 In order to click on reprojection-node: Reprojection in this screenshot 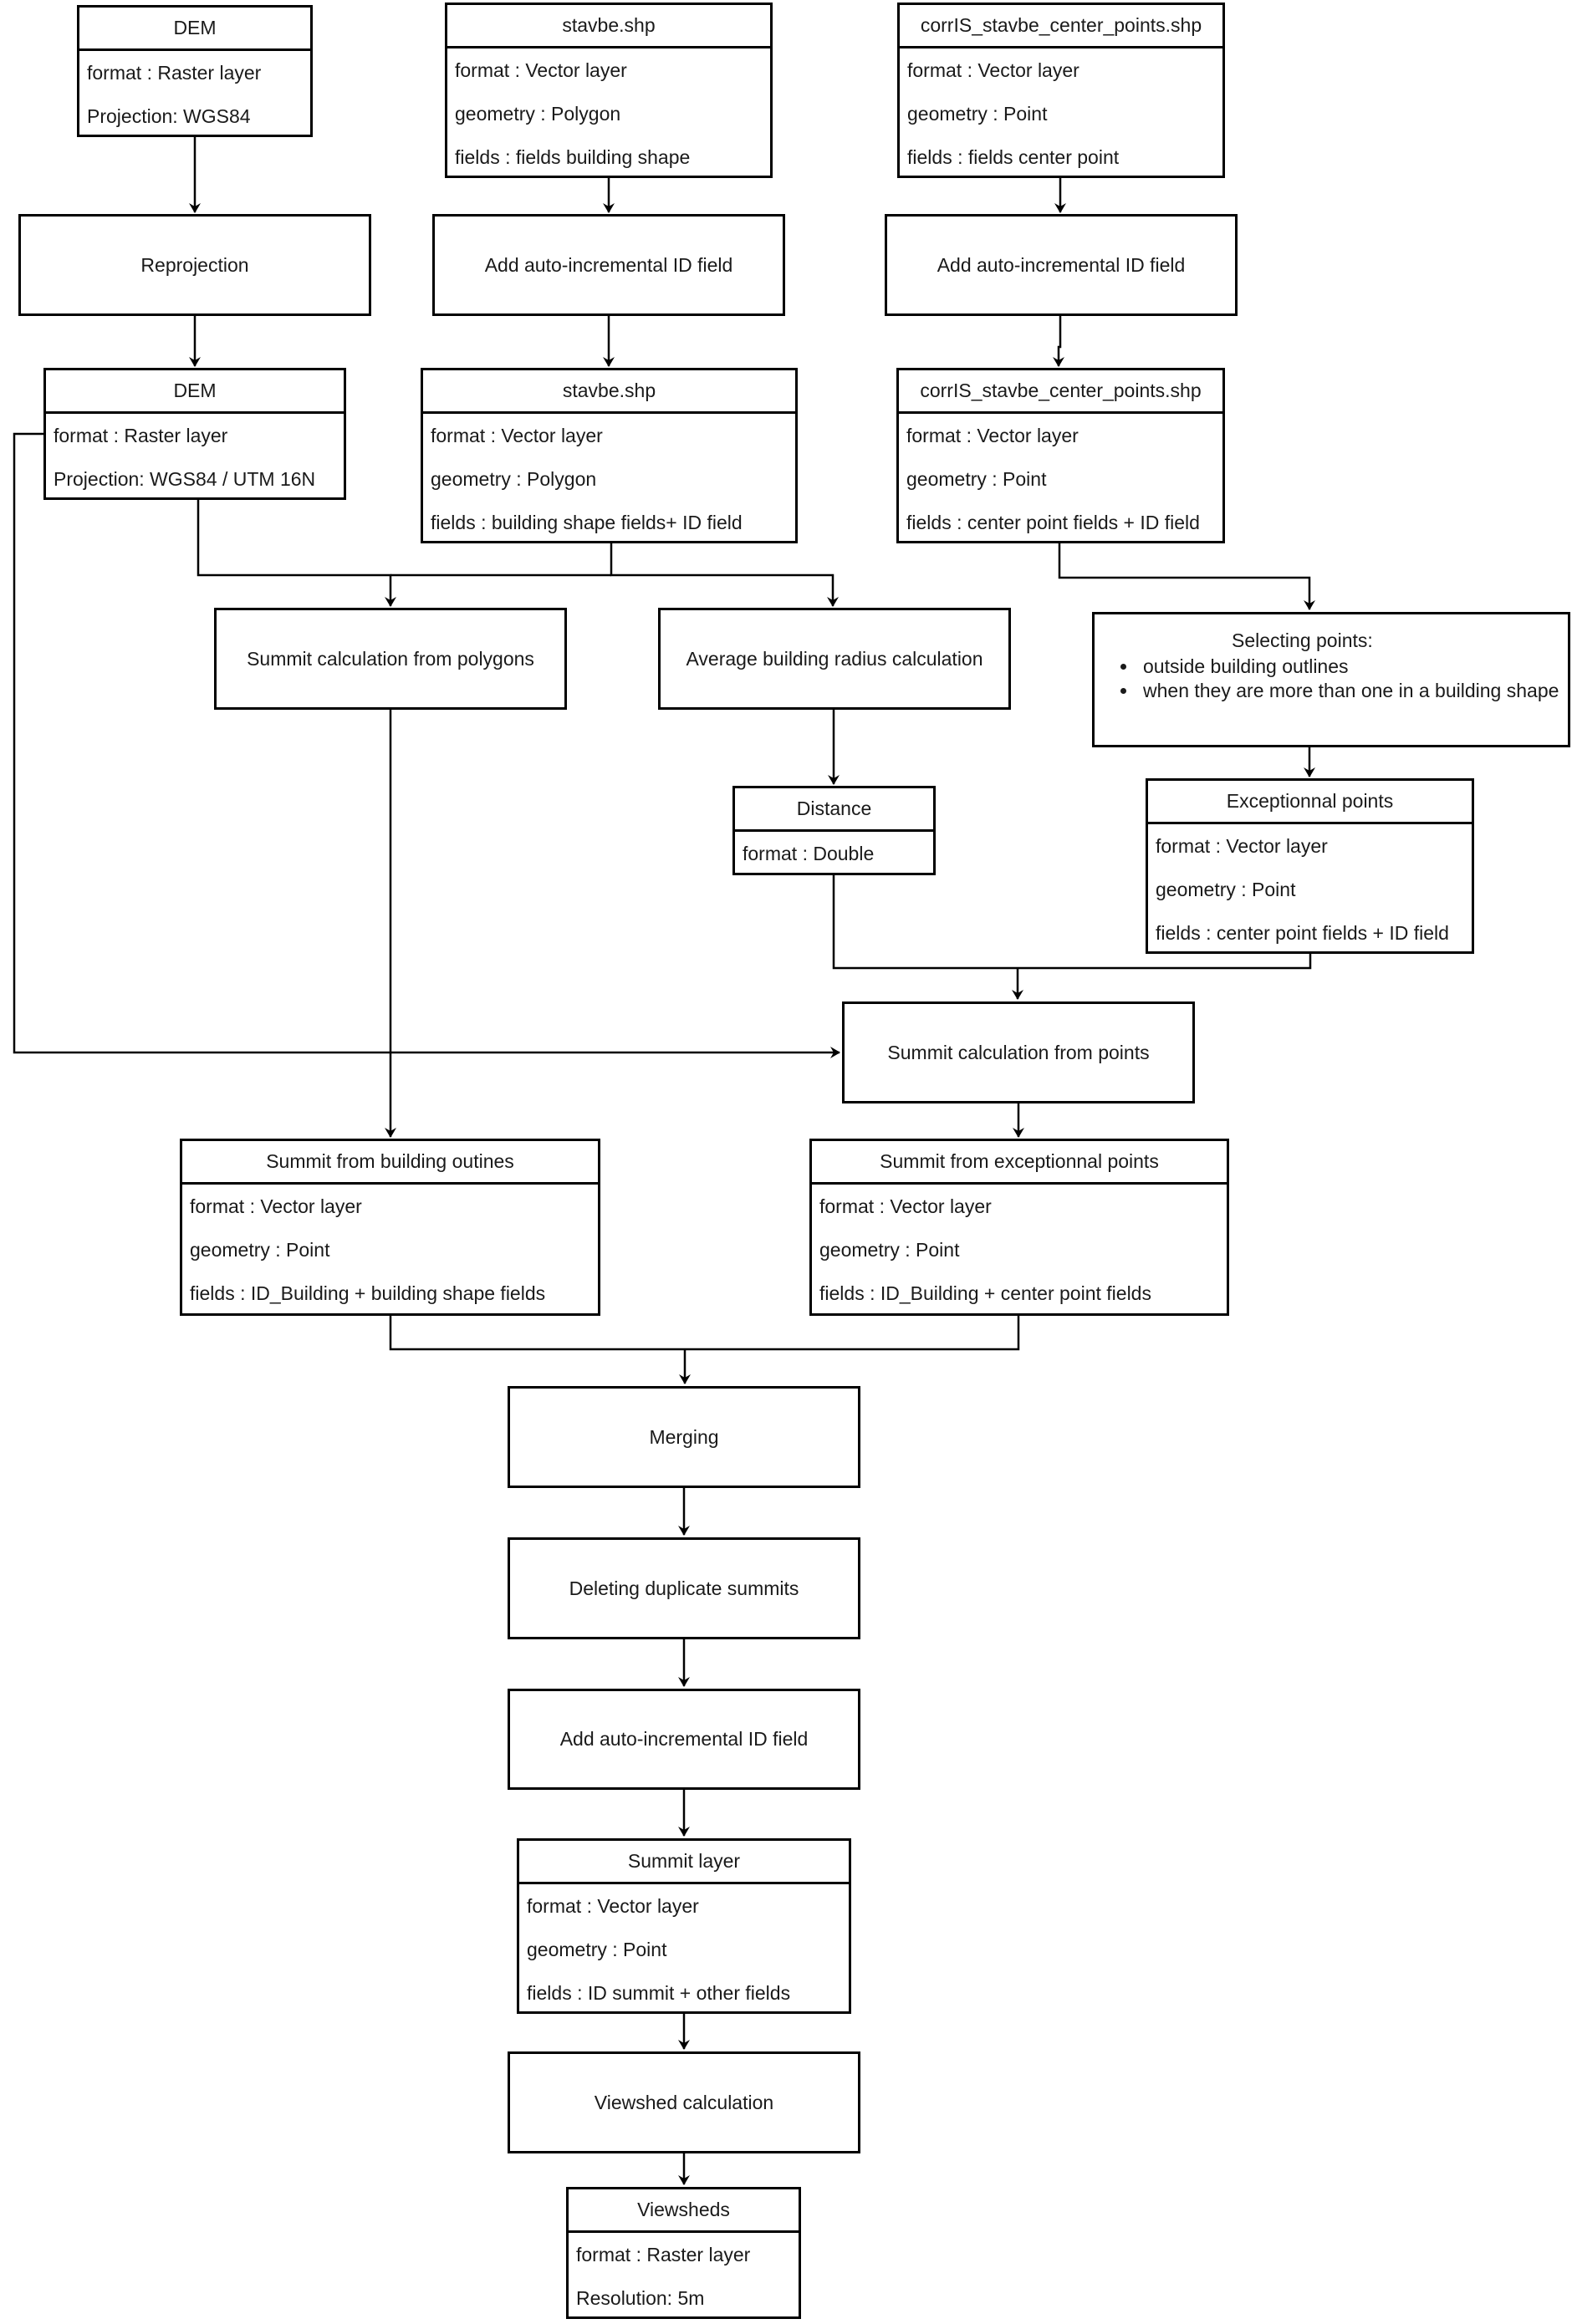, I will do `click(194, 265)`.